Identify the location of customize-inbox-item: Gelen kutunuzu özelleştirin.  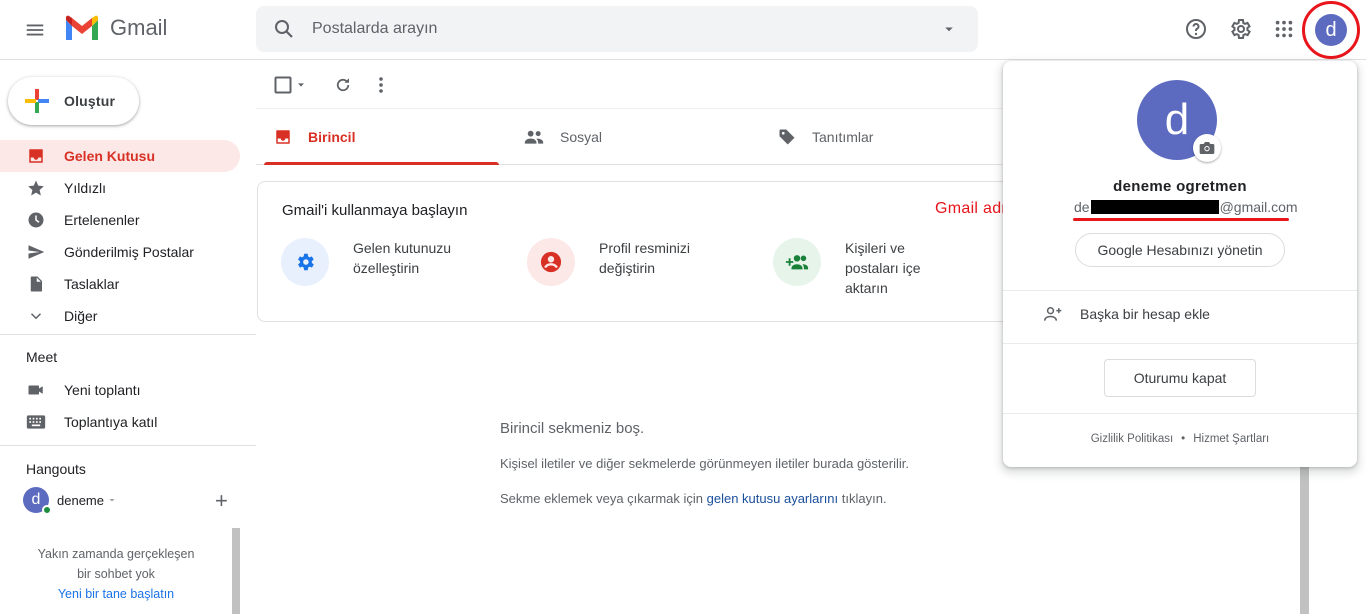
(382, 262).